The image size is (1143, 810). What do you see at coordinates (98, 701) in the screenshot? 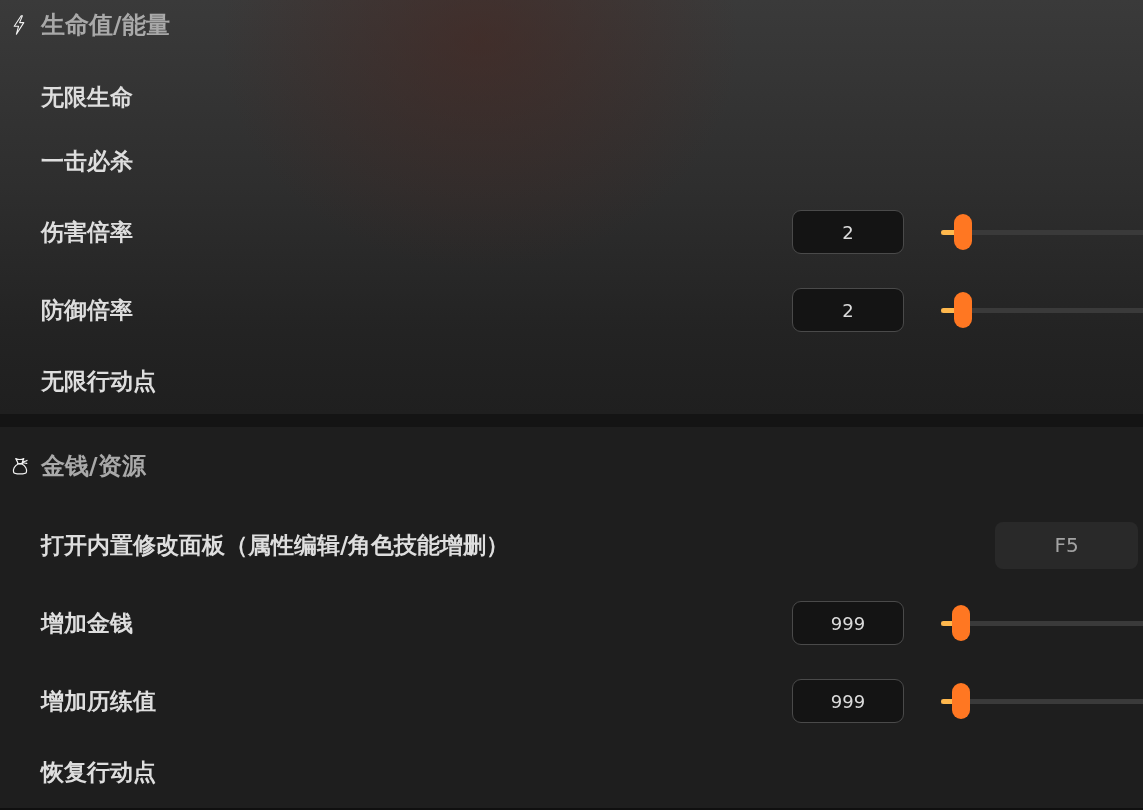
I see `option-label: 增加历练值` at bounding box center [98, 701].